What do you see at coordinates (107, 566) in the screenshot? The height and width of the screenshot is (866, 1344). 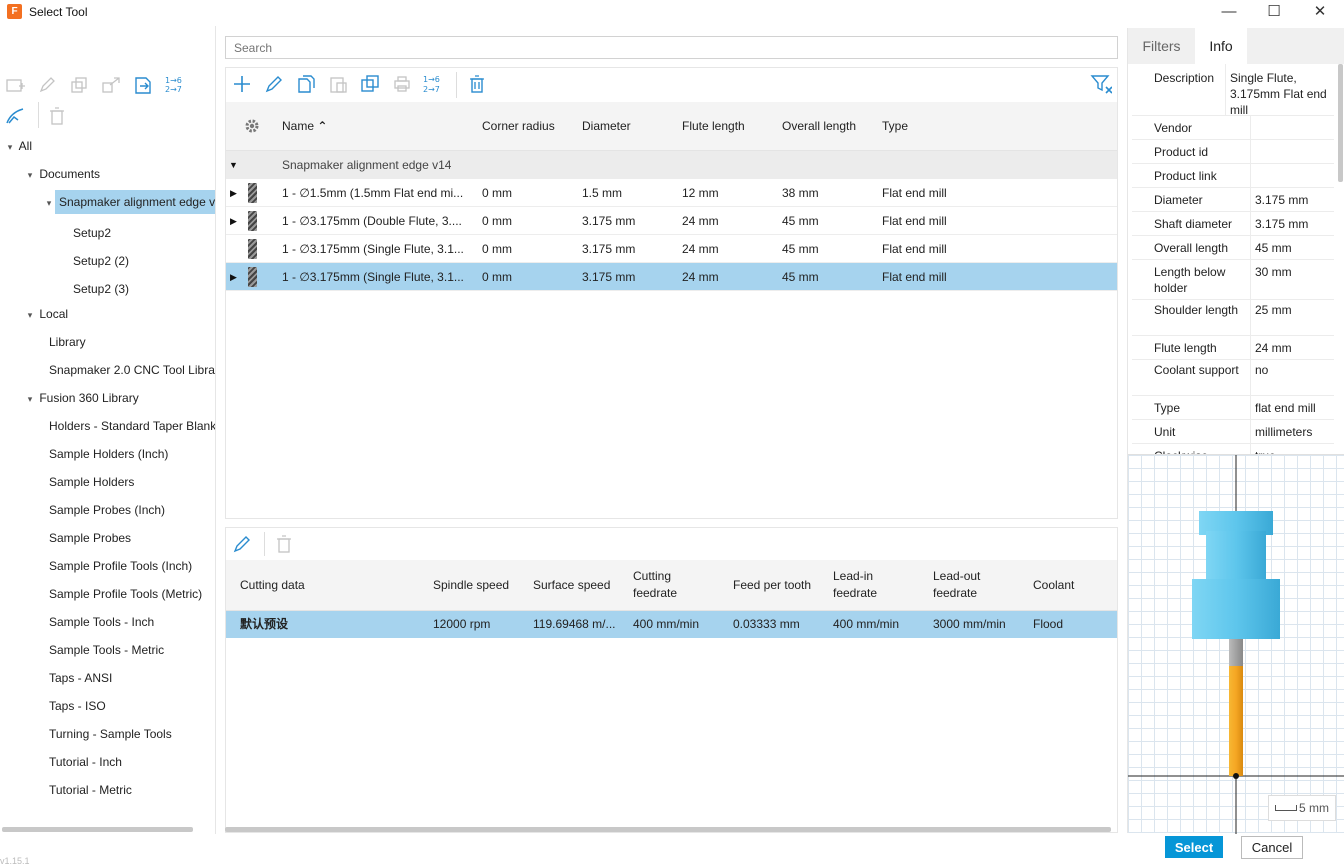 I see `tree-item-sample-profile-tools-inch: Sample Profile Tools (Inch)` at bounding box center [107, 566].